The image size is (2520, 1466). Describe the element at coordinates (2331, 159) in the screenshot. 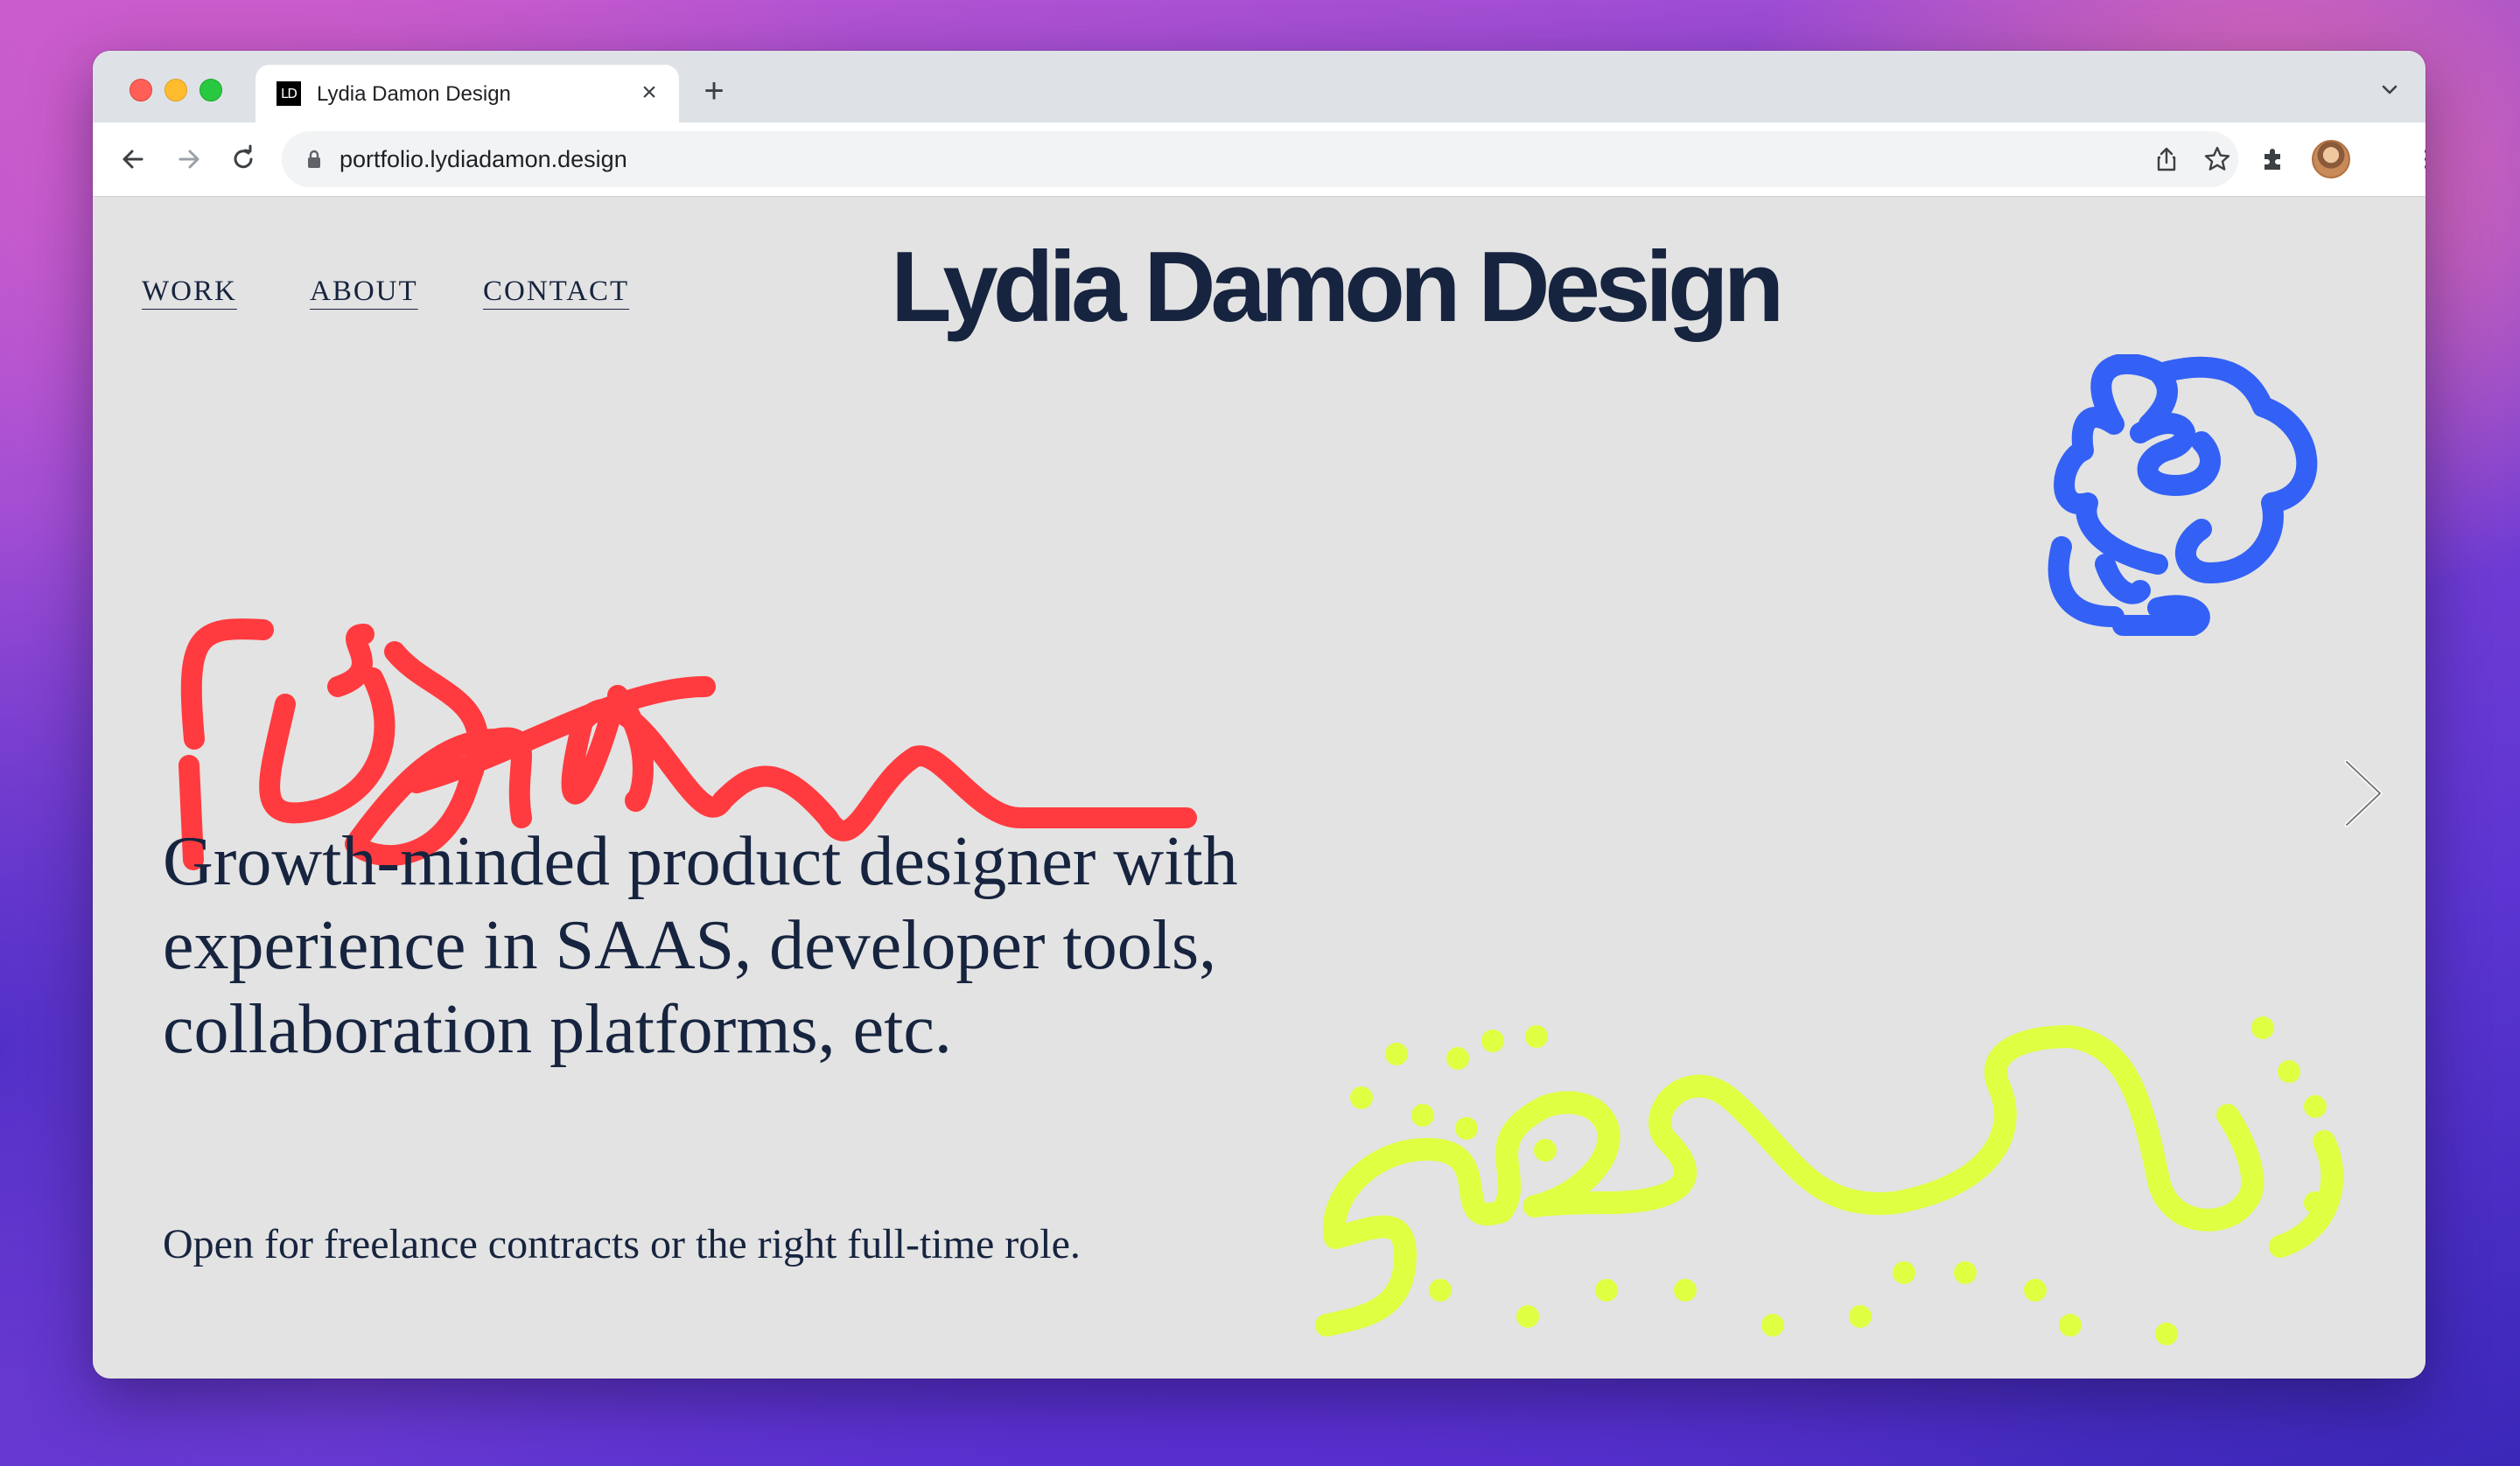

I see `profile-avatar` at that location.